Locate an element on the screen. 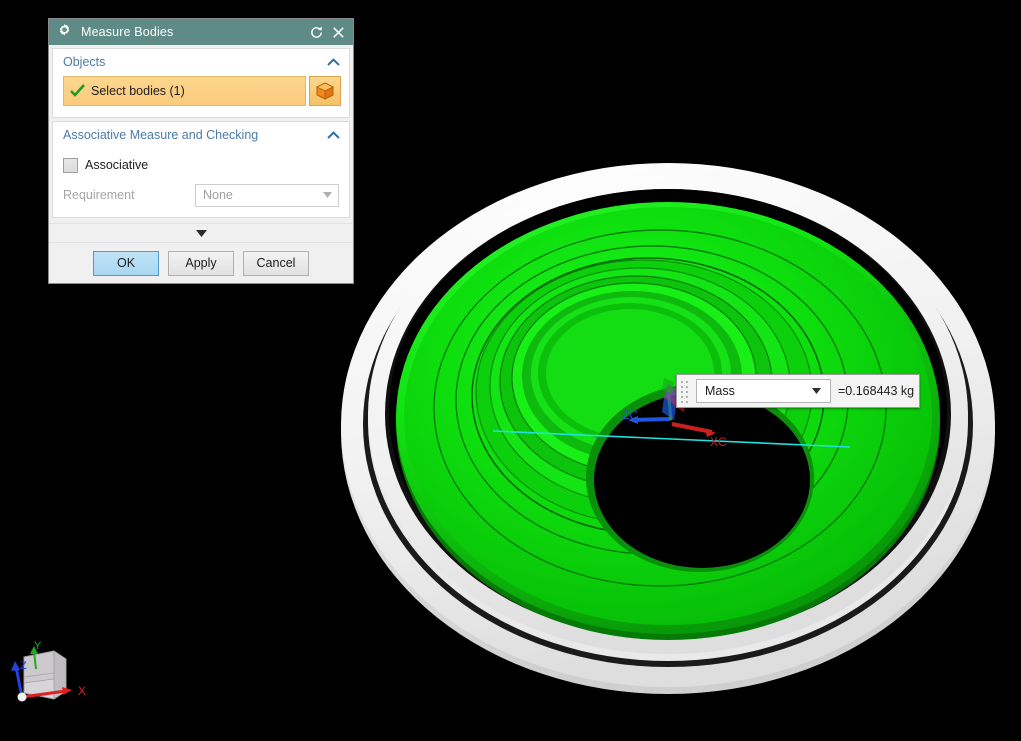  section-objects: Objects Select bodies (1) is located at coordinates (201, 83).